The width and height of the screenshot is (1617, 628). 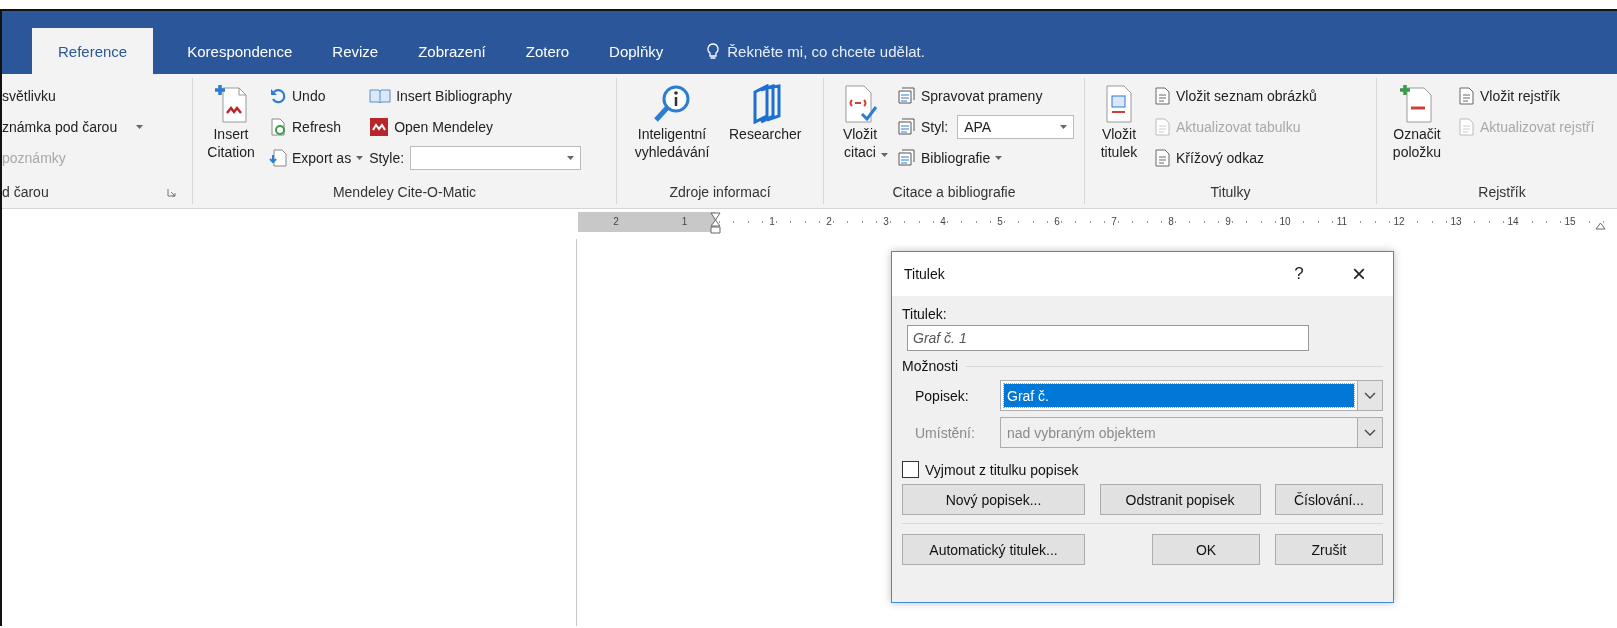 I want to click on ruler-number: 9, so click(x=1228, y=222).